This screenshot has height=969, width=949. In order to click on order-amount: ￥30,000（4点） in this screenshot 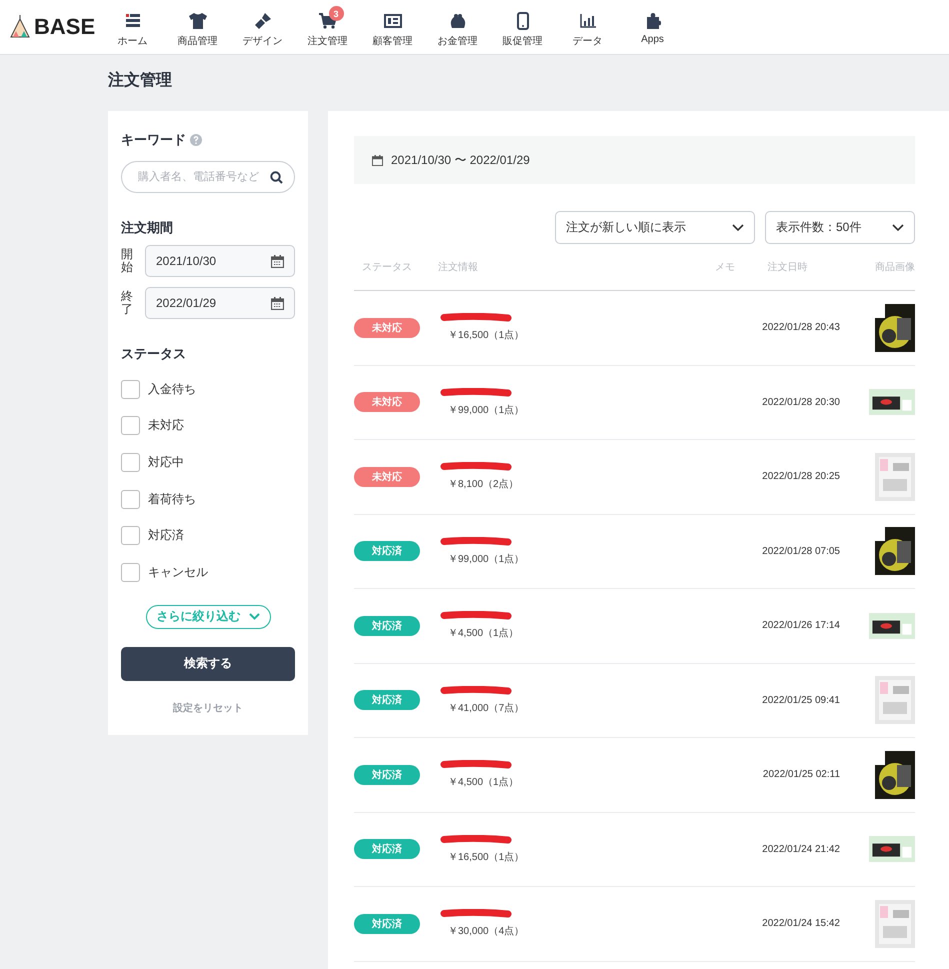, I will do `click(486, 931)`.